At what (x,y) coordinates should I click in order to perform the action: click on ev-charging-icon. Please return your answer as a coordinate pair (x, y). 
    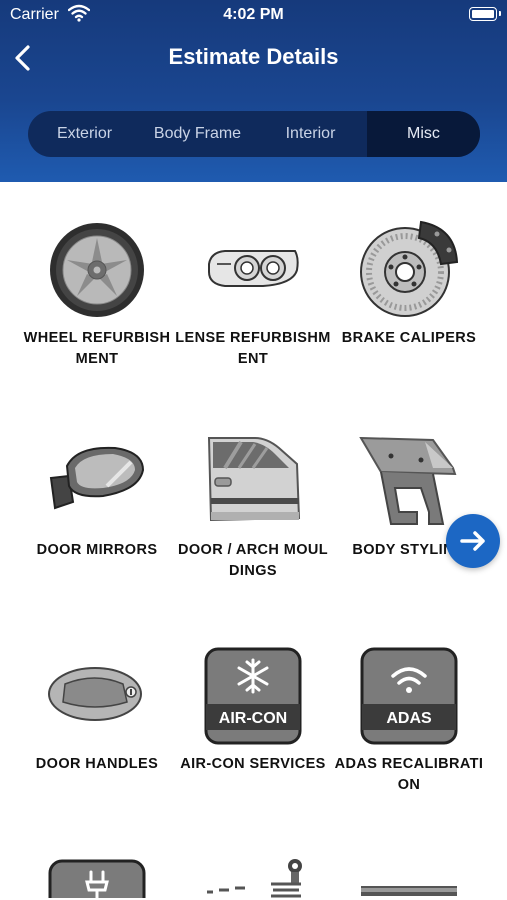
    Looking at the image, I should click on (97, 878).